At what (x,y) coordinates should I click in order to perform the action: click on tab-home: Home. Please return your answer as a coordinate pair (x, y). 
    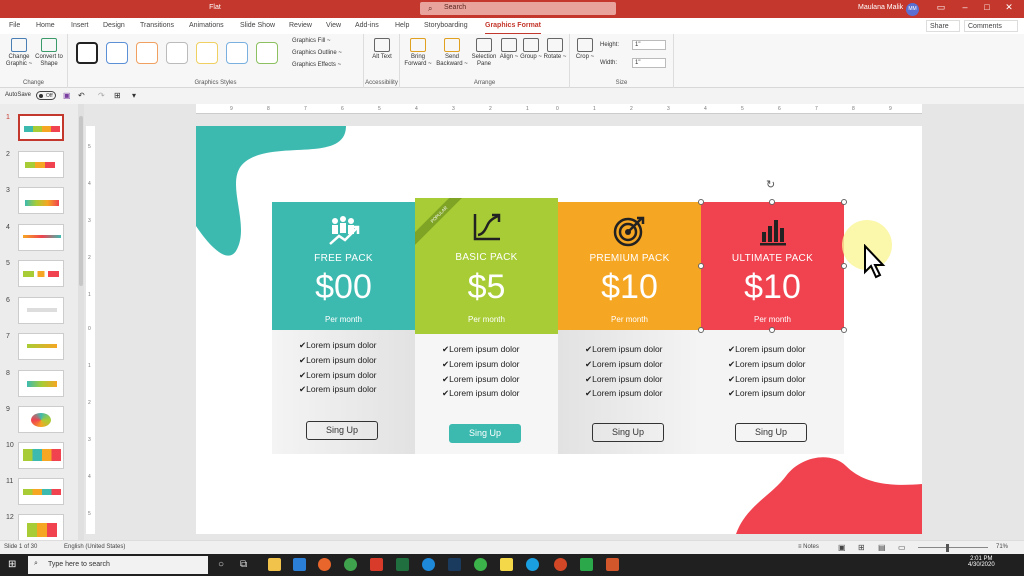
    Looking at the image, I should click on (45, 25).